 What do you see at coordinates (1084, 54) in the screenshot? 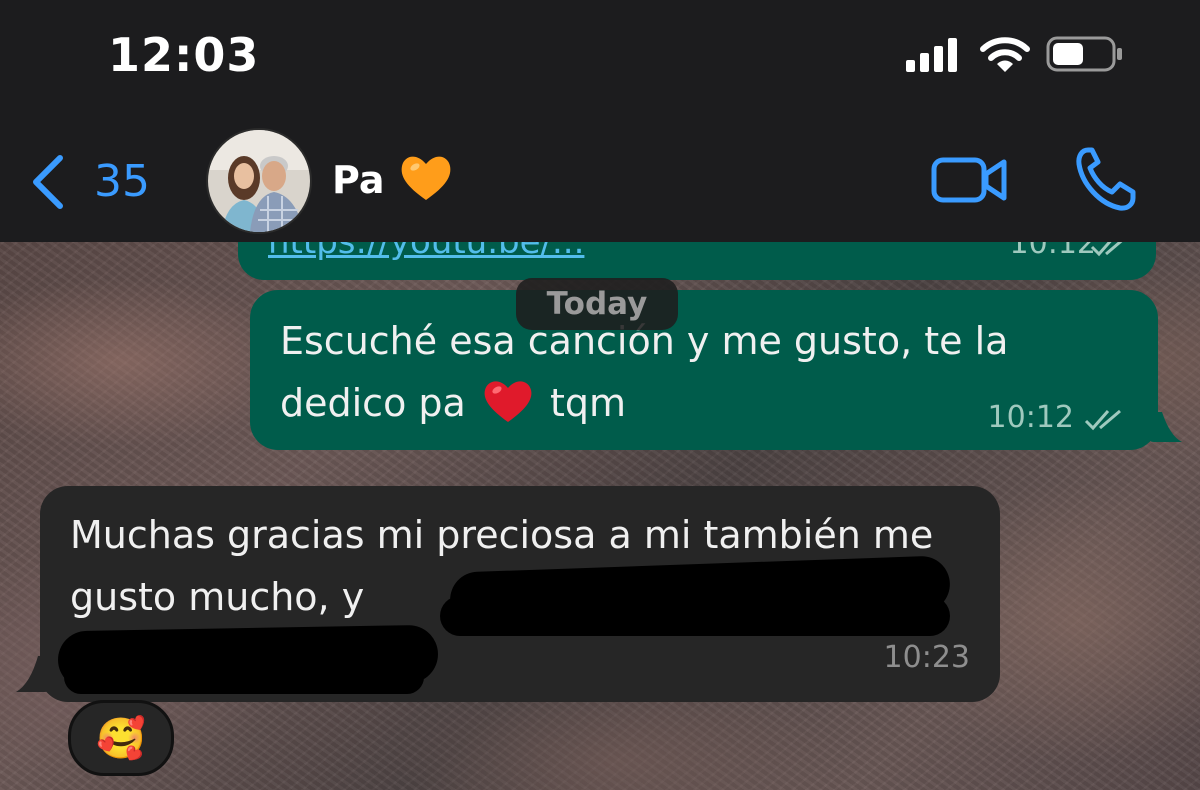
I see `battery-icon` at bounding box center [1084, 54].